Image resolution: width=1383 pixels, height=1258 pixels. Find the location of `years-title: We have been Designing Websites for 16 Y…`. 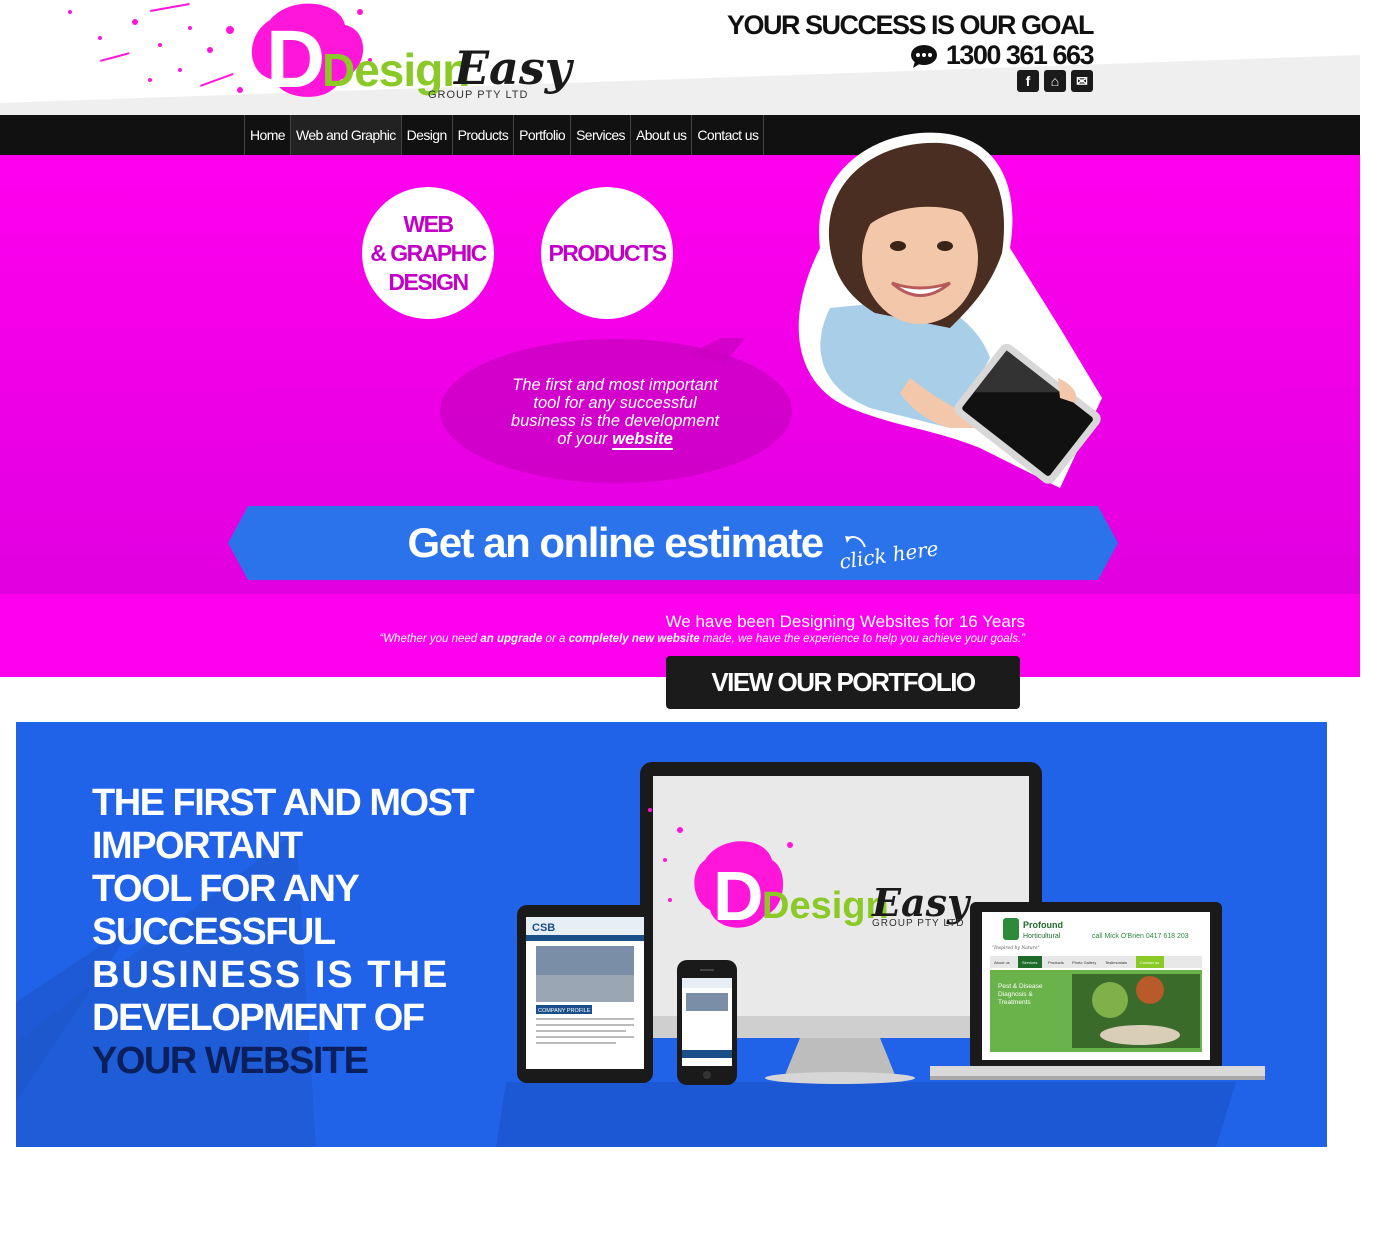

years-title: We have been Designing Websites for 16 Y… is located at coordinates (845, 621).